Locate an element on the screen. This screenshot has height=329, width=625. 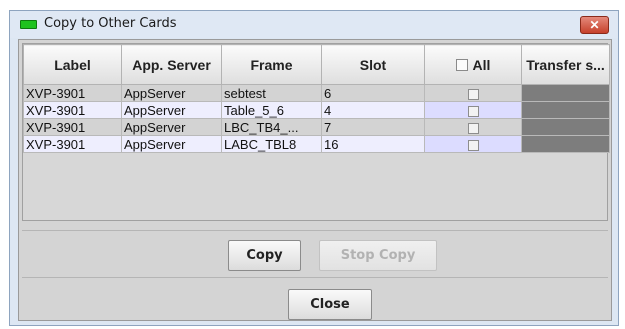
column-header-frame-text: Frame is located at coordinates (271, 64).